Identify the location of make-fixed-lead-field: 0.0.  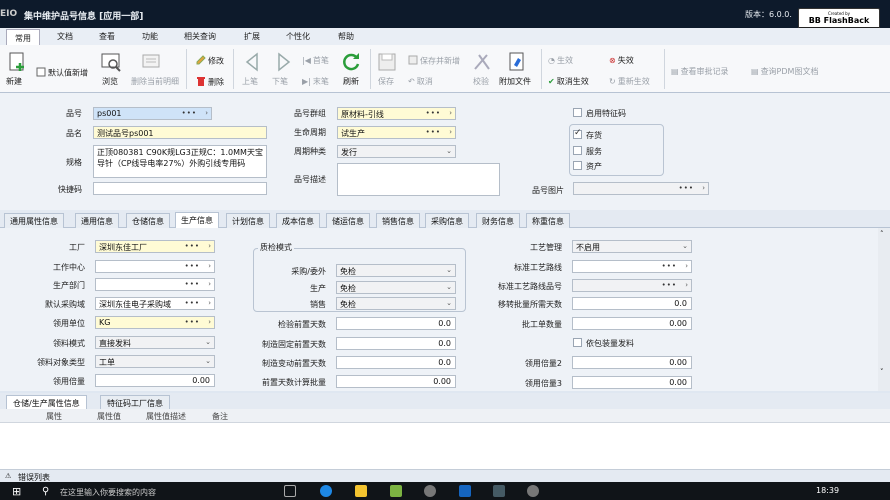
(396, 343).